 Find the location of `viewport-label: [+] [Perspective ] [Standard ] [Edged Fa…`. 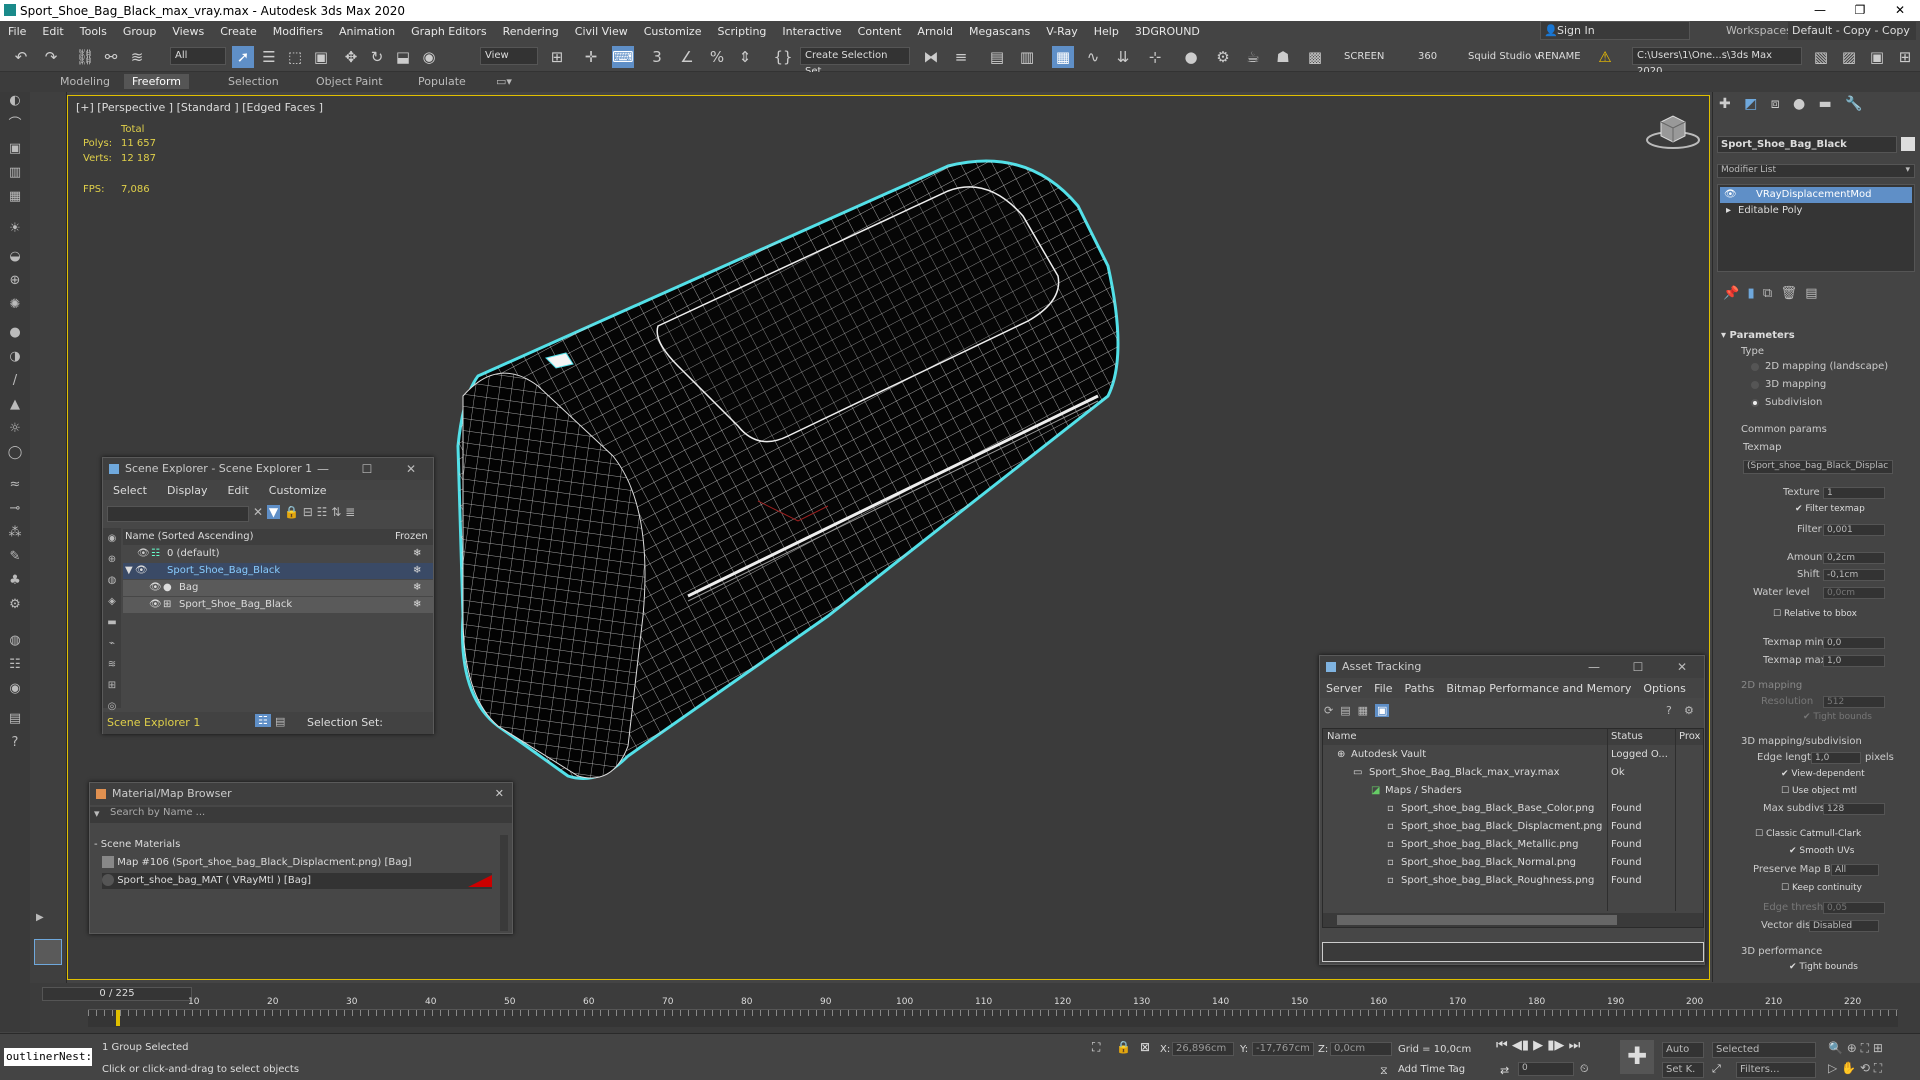

viewport-label: [+] [Perspective ] [Standard ] [Edged Fa… is located at coordinates (199, 107).